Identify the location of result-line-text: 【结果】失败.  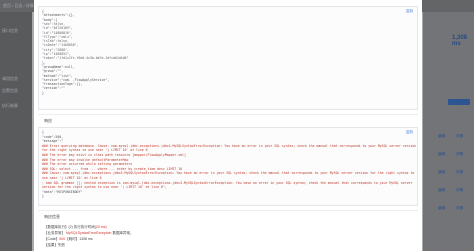
(54, 245).